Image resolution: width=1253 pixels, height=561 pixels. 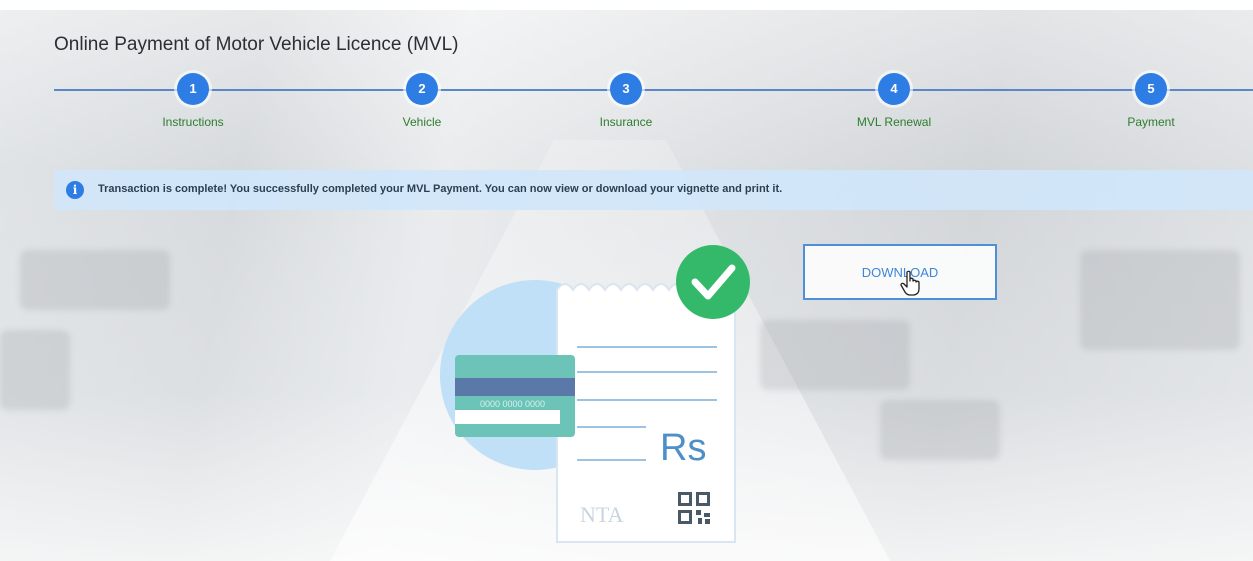 I want to click on step-instructions: 1 Instructions, so click(x=193, y=101).